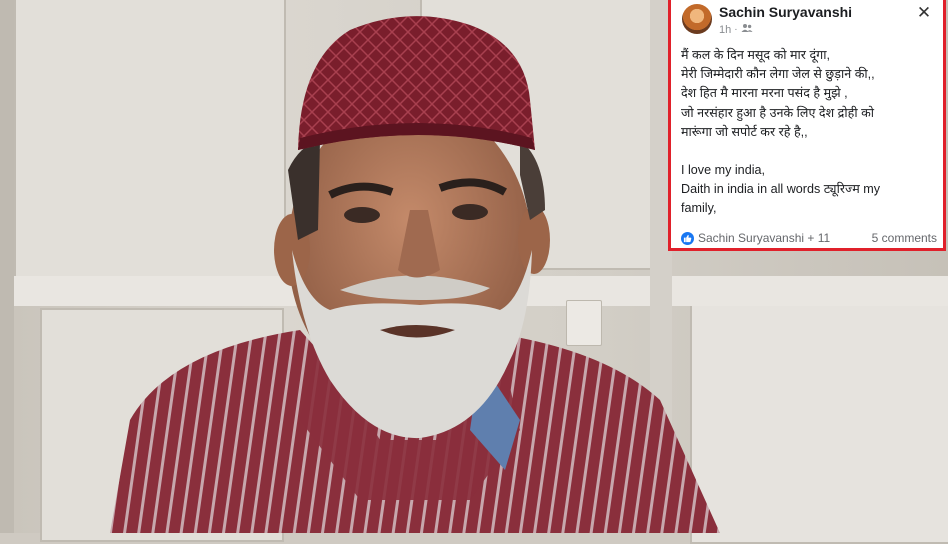 Image resolution: width=948 pixels, height=544 pixels. I want to click on post-line: देश हित मै मारना मरना पसंद है मुझे ,, so click(764, 93).